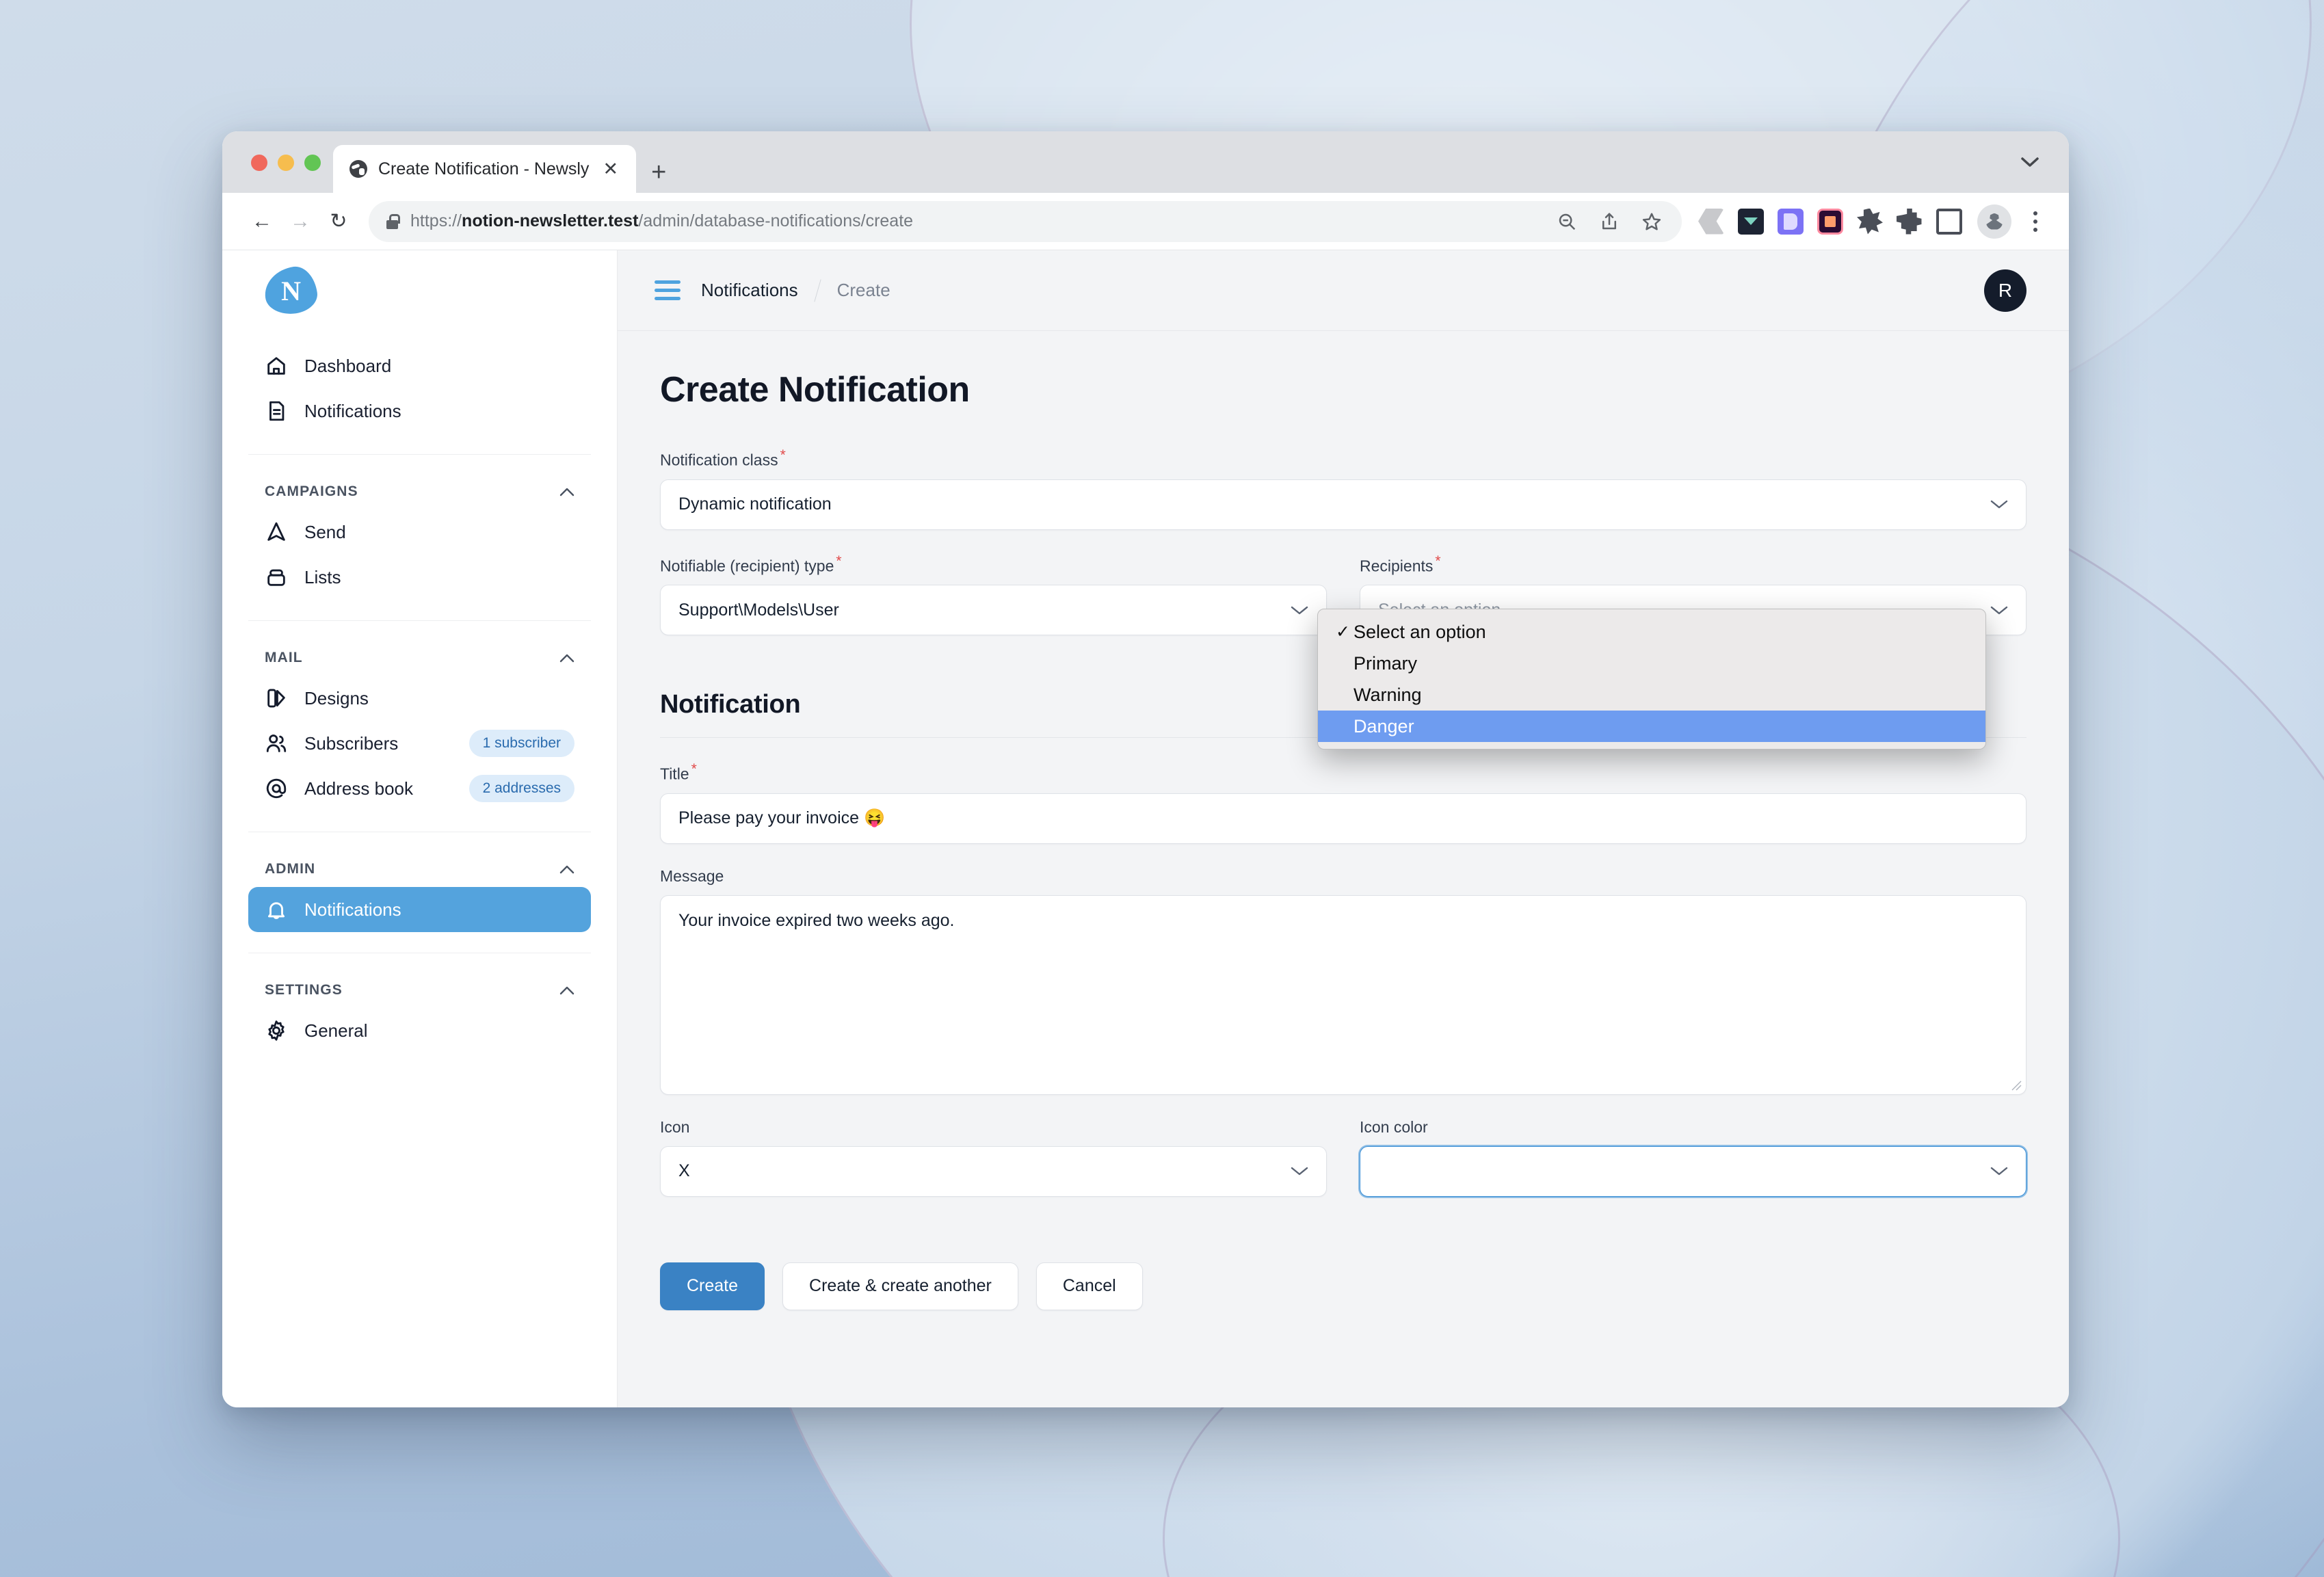 The image size is (2324, 1577). I want to click on lock-icon, so click(393, 221).